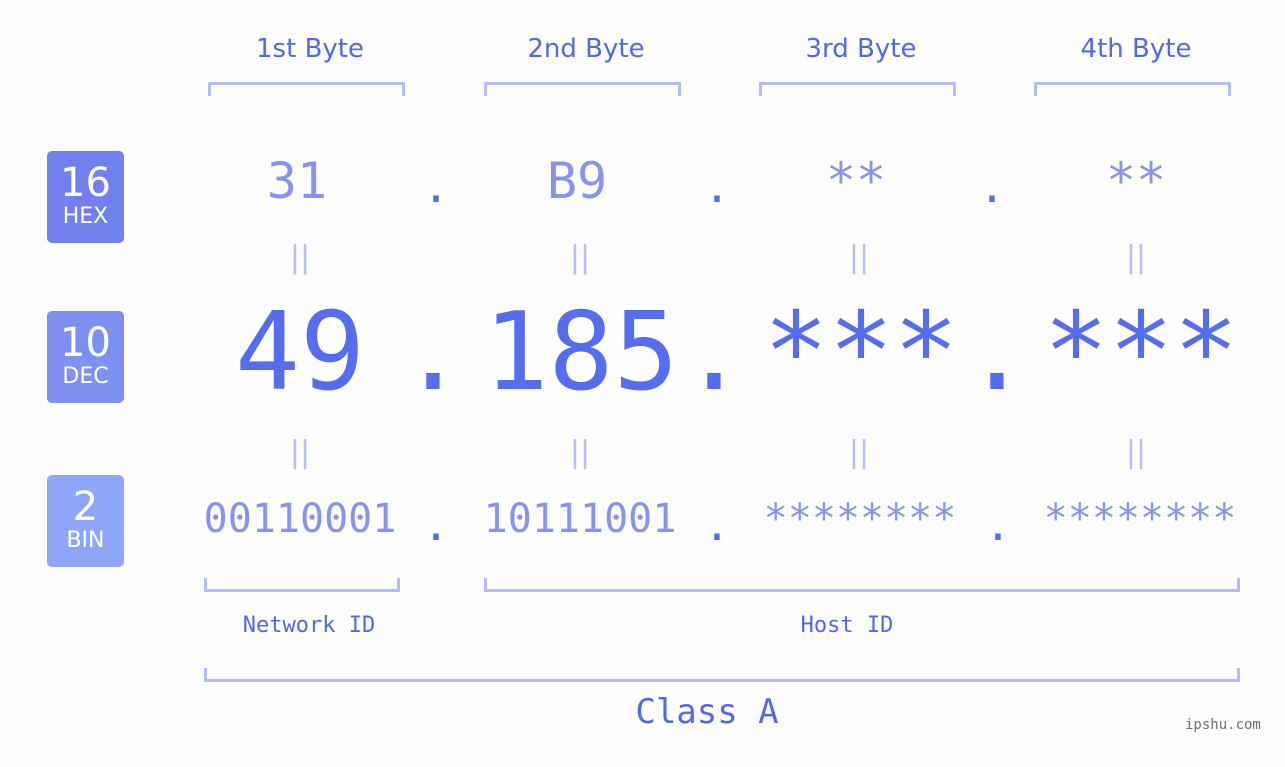 Image resolution: width=1285 pixels, height=767 pixels. What do you see at coordinates (1140, 519) in the screenshot?
I see `bin-byte-4: ********` at bounding box center [1140, 519].